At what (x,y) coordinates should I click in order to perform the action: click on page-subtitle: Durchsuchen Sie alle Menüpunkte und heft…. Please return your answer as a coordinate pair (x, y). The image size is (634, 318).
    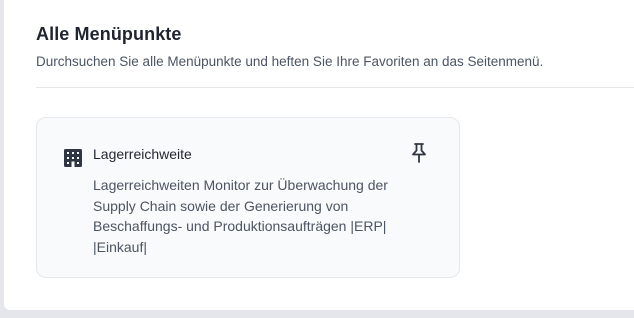
    Looking at the image, I should click on (290, 61).